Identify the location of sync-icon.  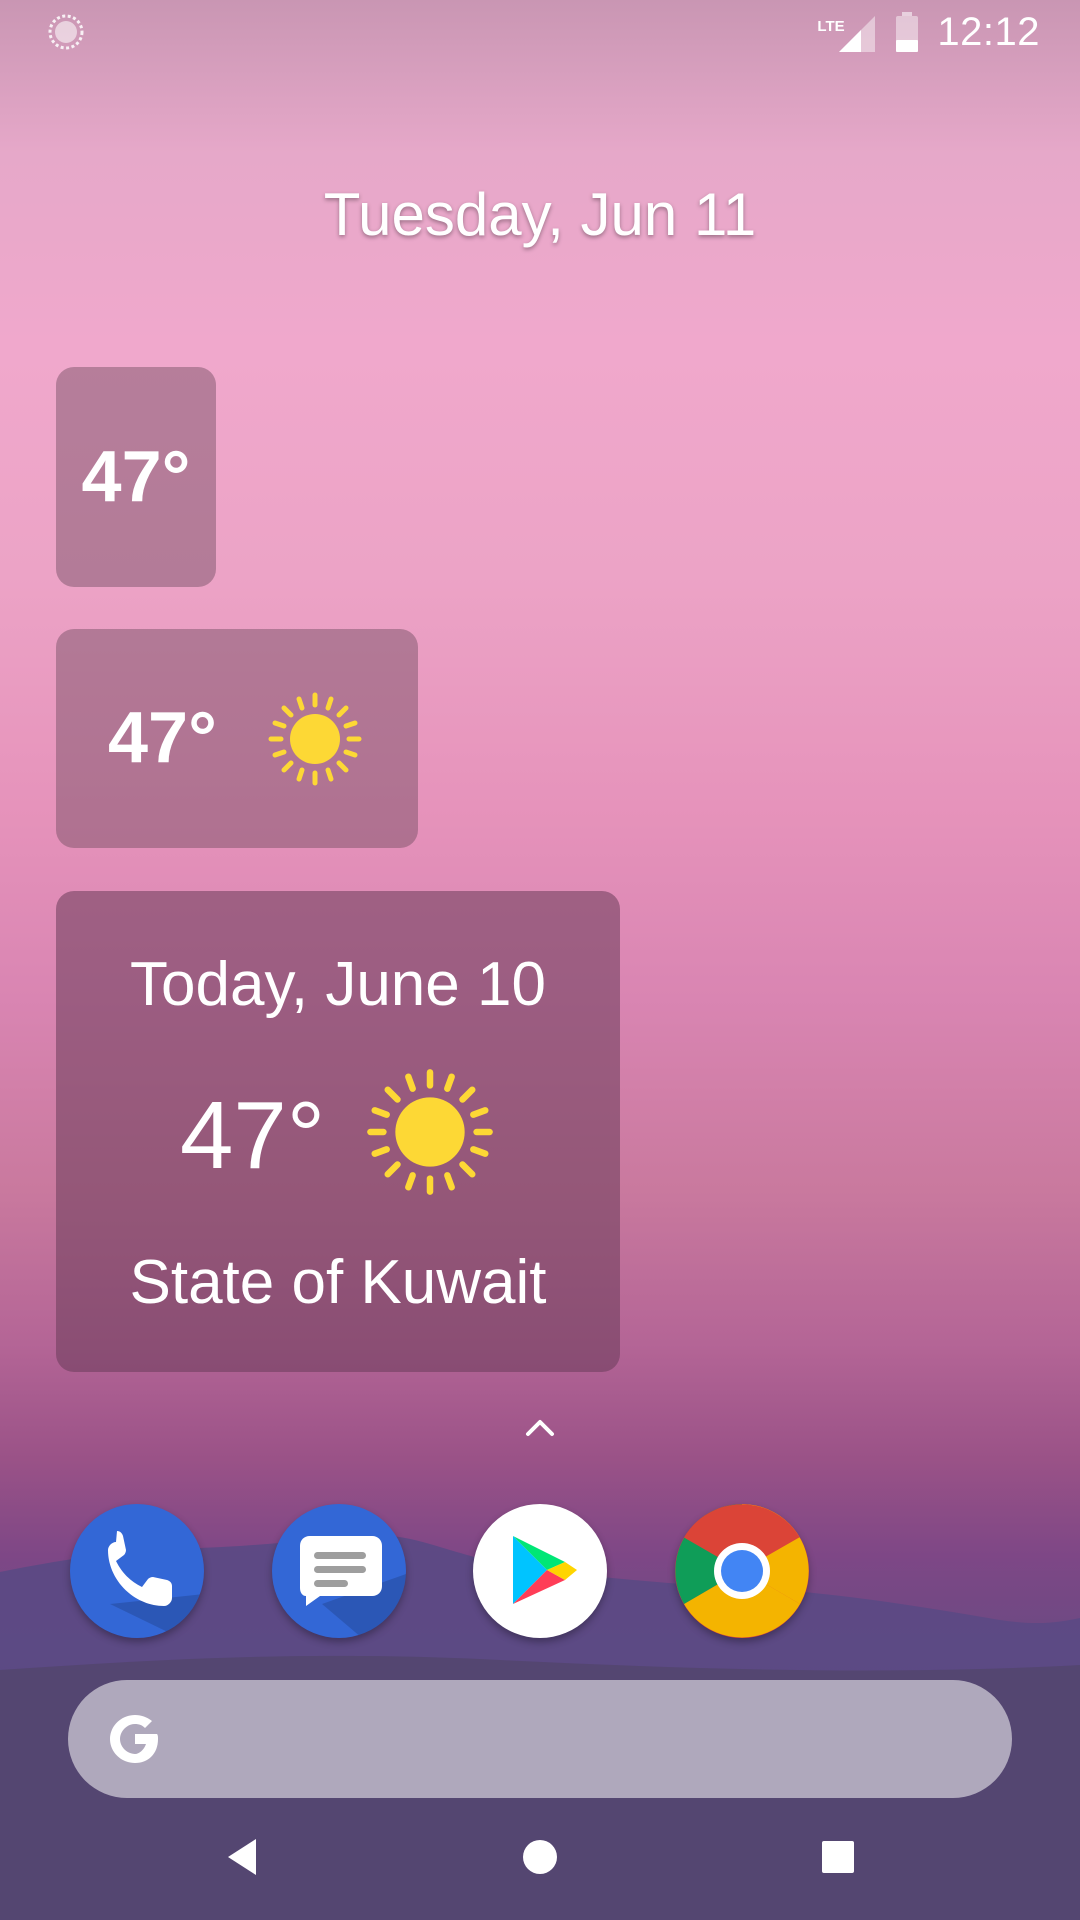
(66, 32).